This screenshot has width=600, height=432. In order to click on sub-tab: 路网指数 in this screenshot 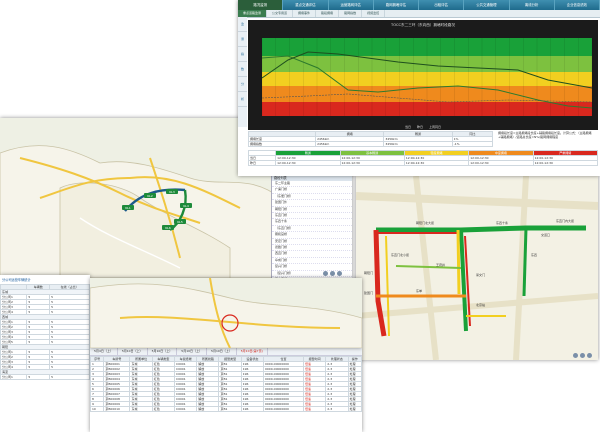, I will do `click(351, 13)`.